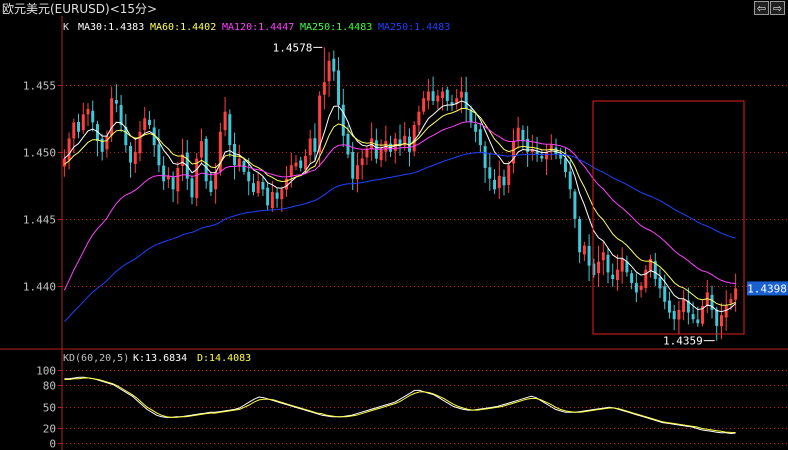  Describe the element at coordinates (79, 9) in the screenshot. I see `chart-title: 欧元美元(EURUSD)<15分>` at that location.